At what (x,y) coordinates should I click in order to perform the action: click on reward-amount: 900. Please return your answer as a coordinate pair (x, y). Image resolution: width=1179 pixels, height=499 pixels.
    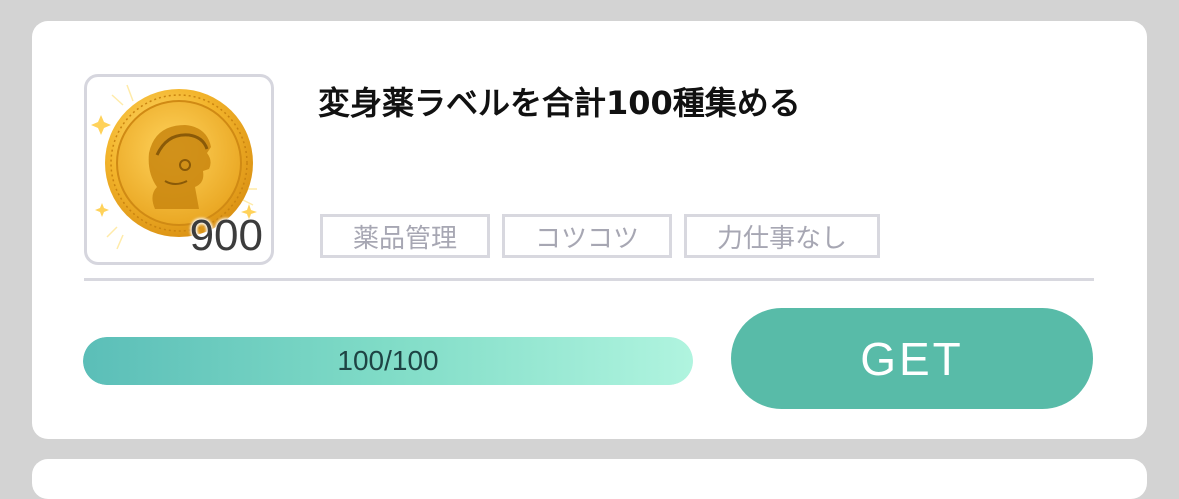
    Looking at the image, I should click on (226, 235).